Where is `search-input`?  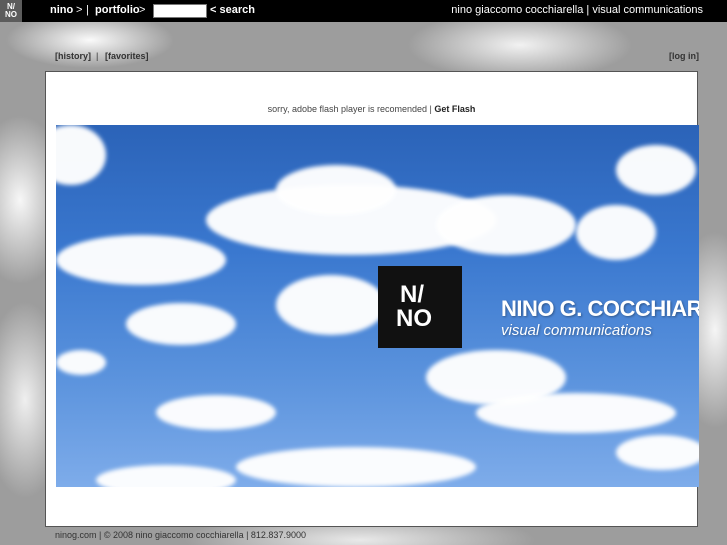 search-input is located at coordinates (180, 11).